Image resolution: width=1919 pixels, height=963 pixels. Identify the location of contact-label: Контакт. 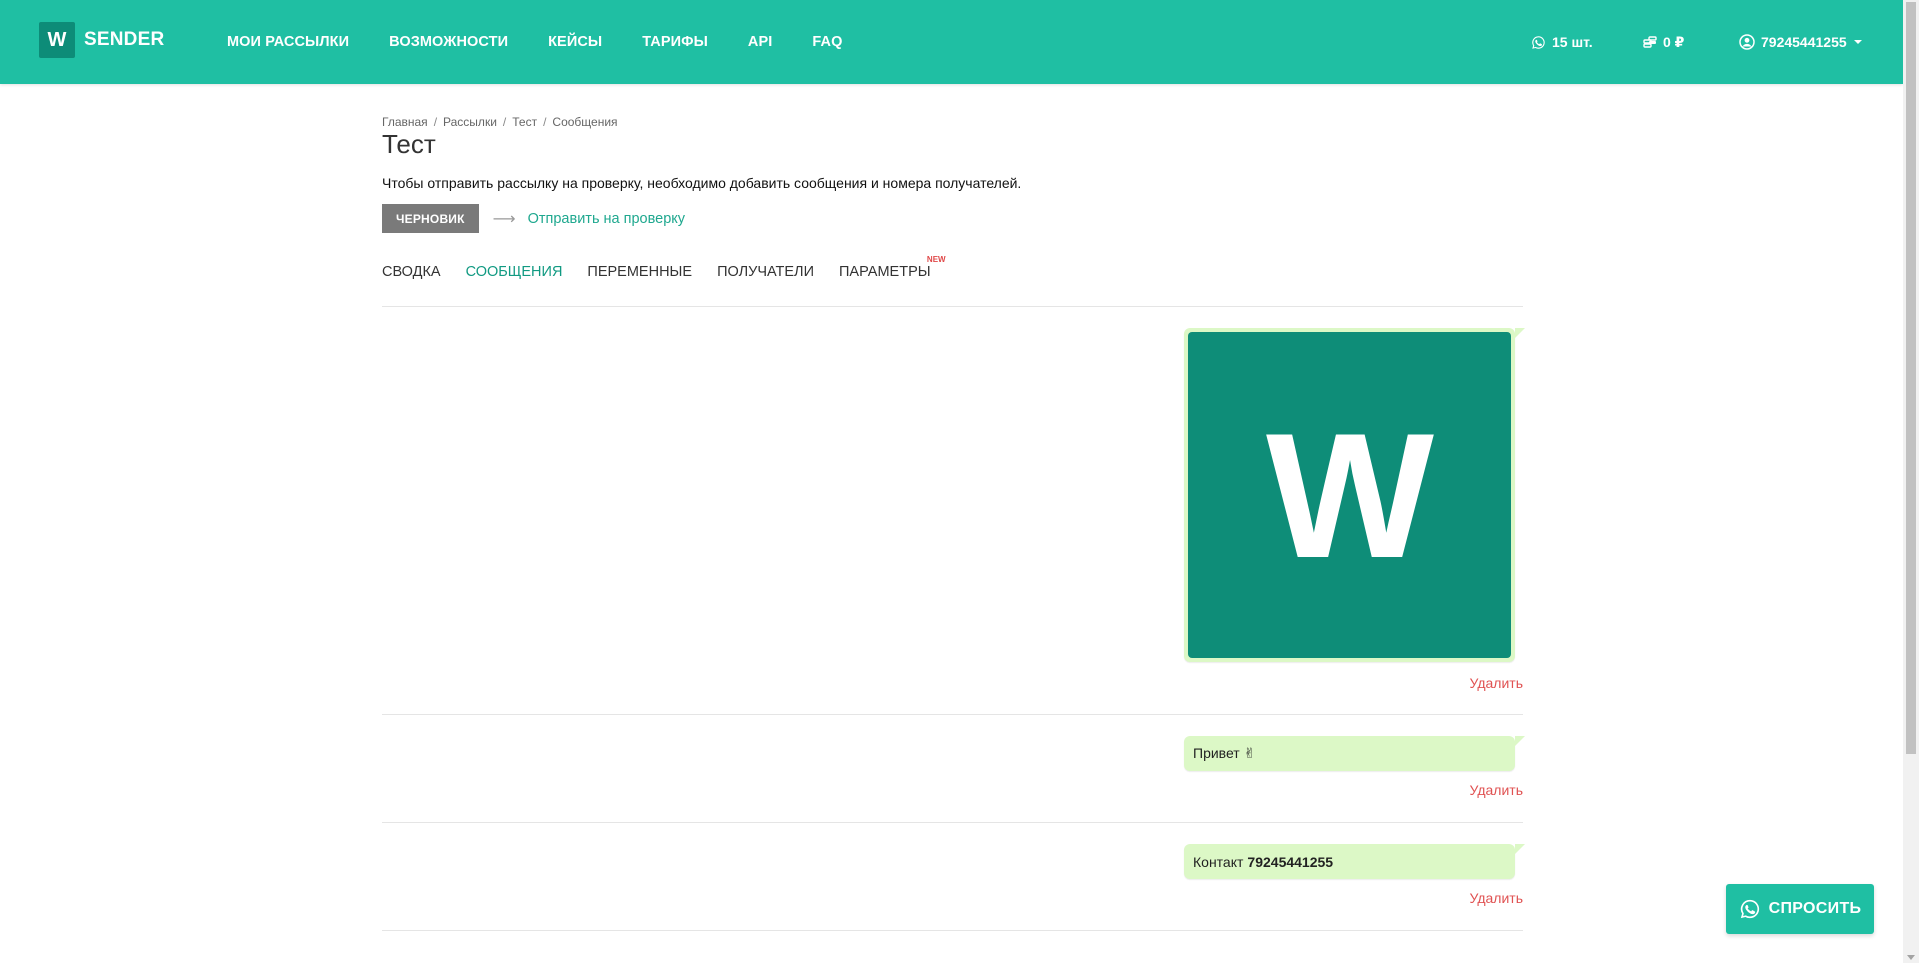
(1218, 861).